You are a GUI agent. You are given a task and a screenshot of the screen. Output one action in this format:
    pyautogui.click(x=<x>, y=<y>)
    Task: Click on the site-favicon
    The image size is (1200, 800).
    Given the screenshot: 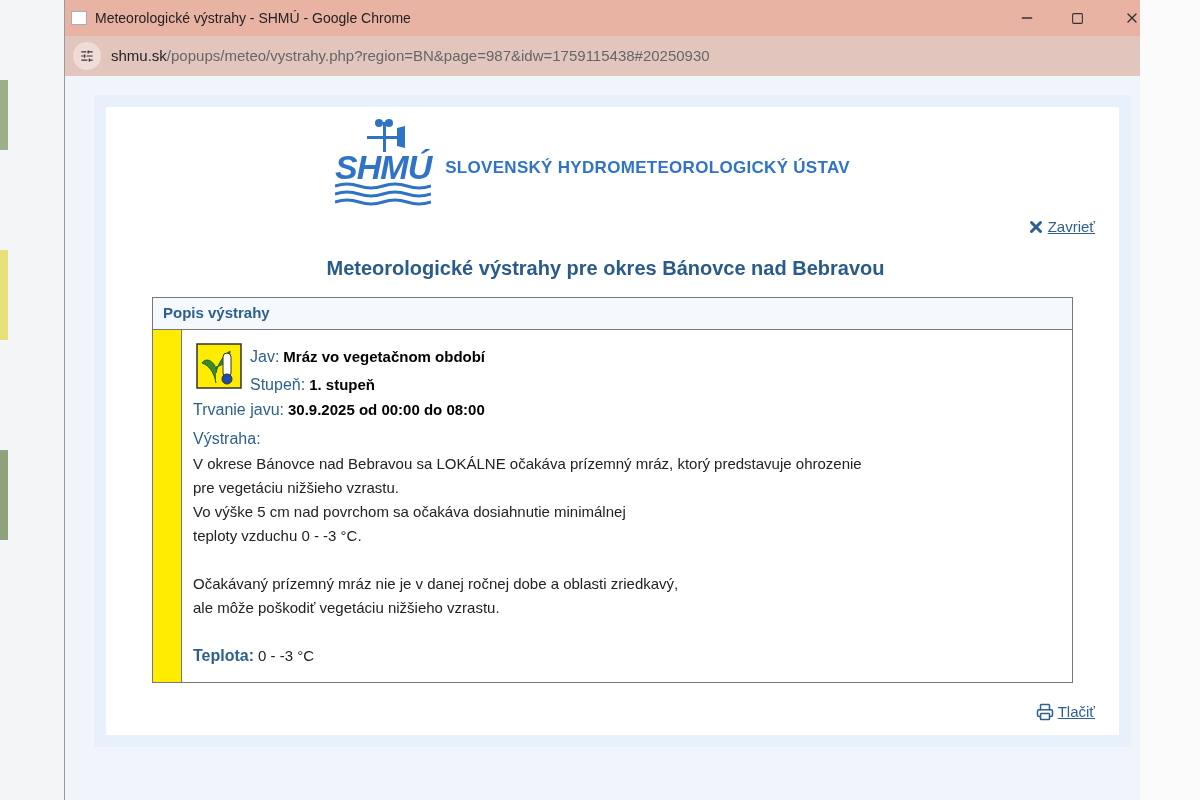 What is the action you would take?
    pyautogui.click(x=79, y=18)
    